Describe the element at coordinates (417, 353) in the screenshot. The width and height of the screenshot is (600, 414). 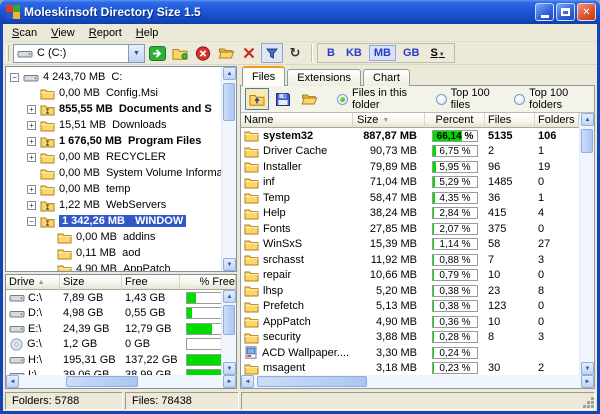
I see `file-row: ACD Wallpaper.... 3,30 MB 0,24 %` at that location.